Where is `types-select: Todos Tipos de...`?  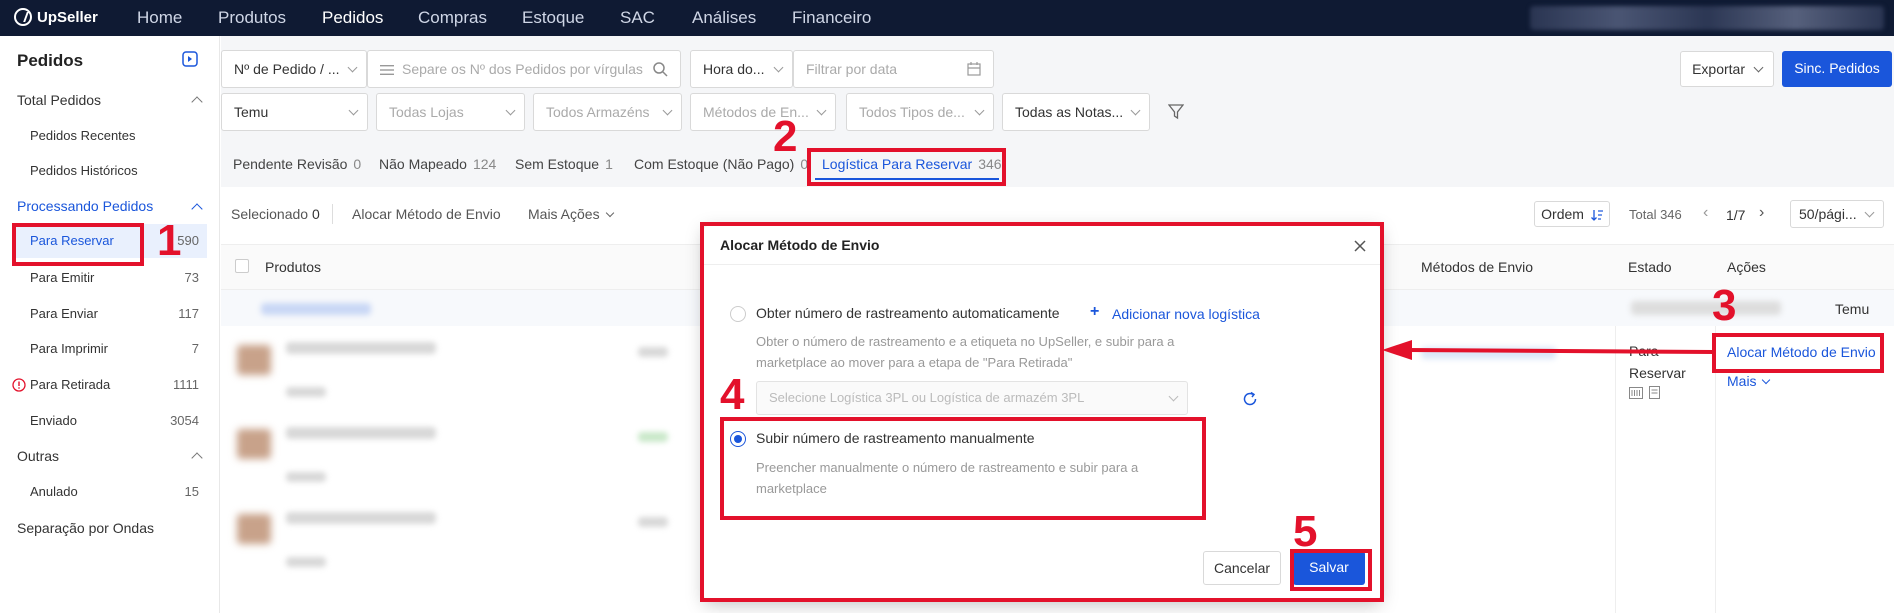
types-select: Todos Tipos de... is located at coordinates (920, 112).